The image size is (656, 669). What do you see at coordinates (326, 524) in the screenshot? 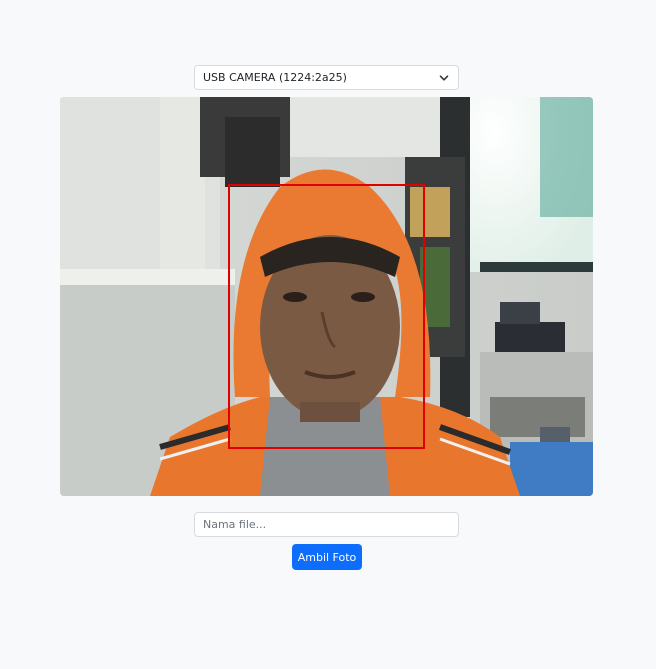
I see `filename-input` at bounding box center [326, 524].